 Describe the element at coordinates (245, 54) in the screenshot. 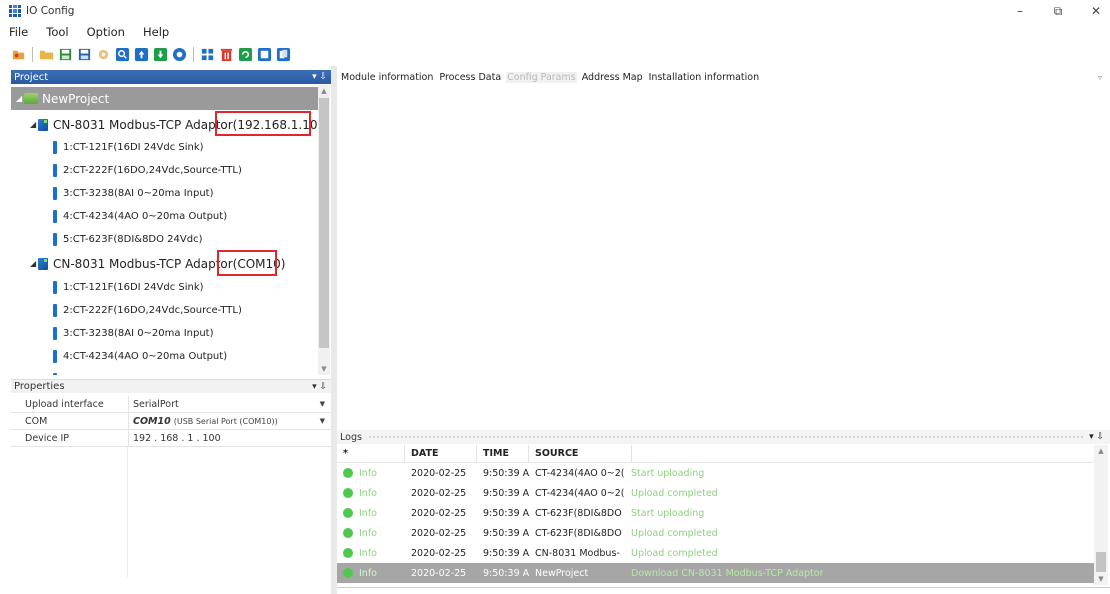

I see `refresh-icon` at that location.